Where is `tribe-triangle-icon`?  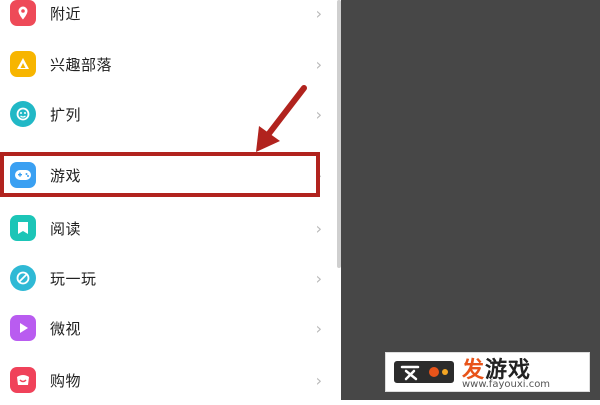
tribe-triangle-icon is located at coordinates (23, 64).